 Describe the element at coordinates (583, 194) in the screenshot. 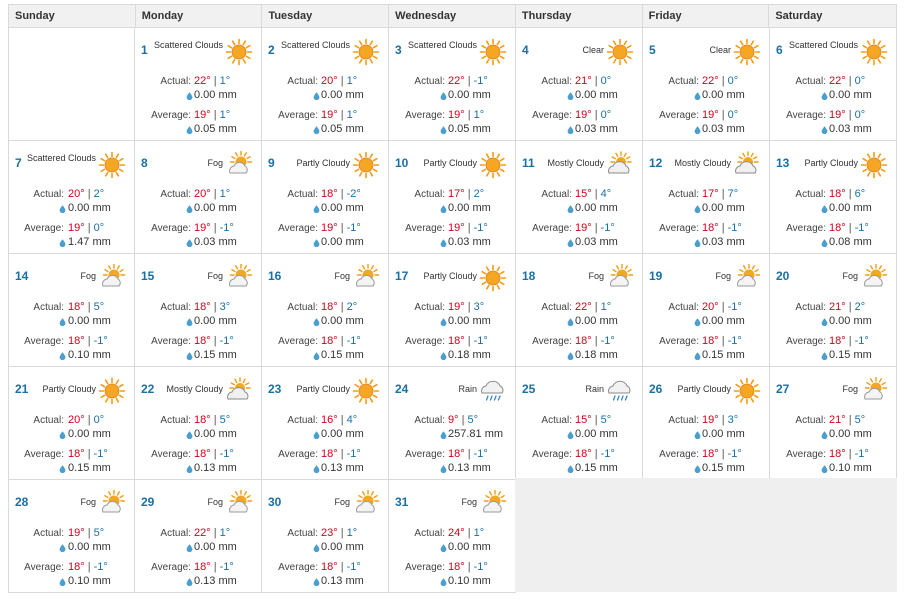

I see `actual-high-temp: 15°` at that location.